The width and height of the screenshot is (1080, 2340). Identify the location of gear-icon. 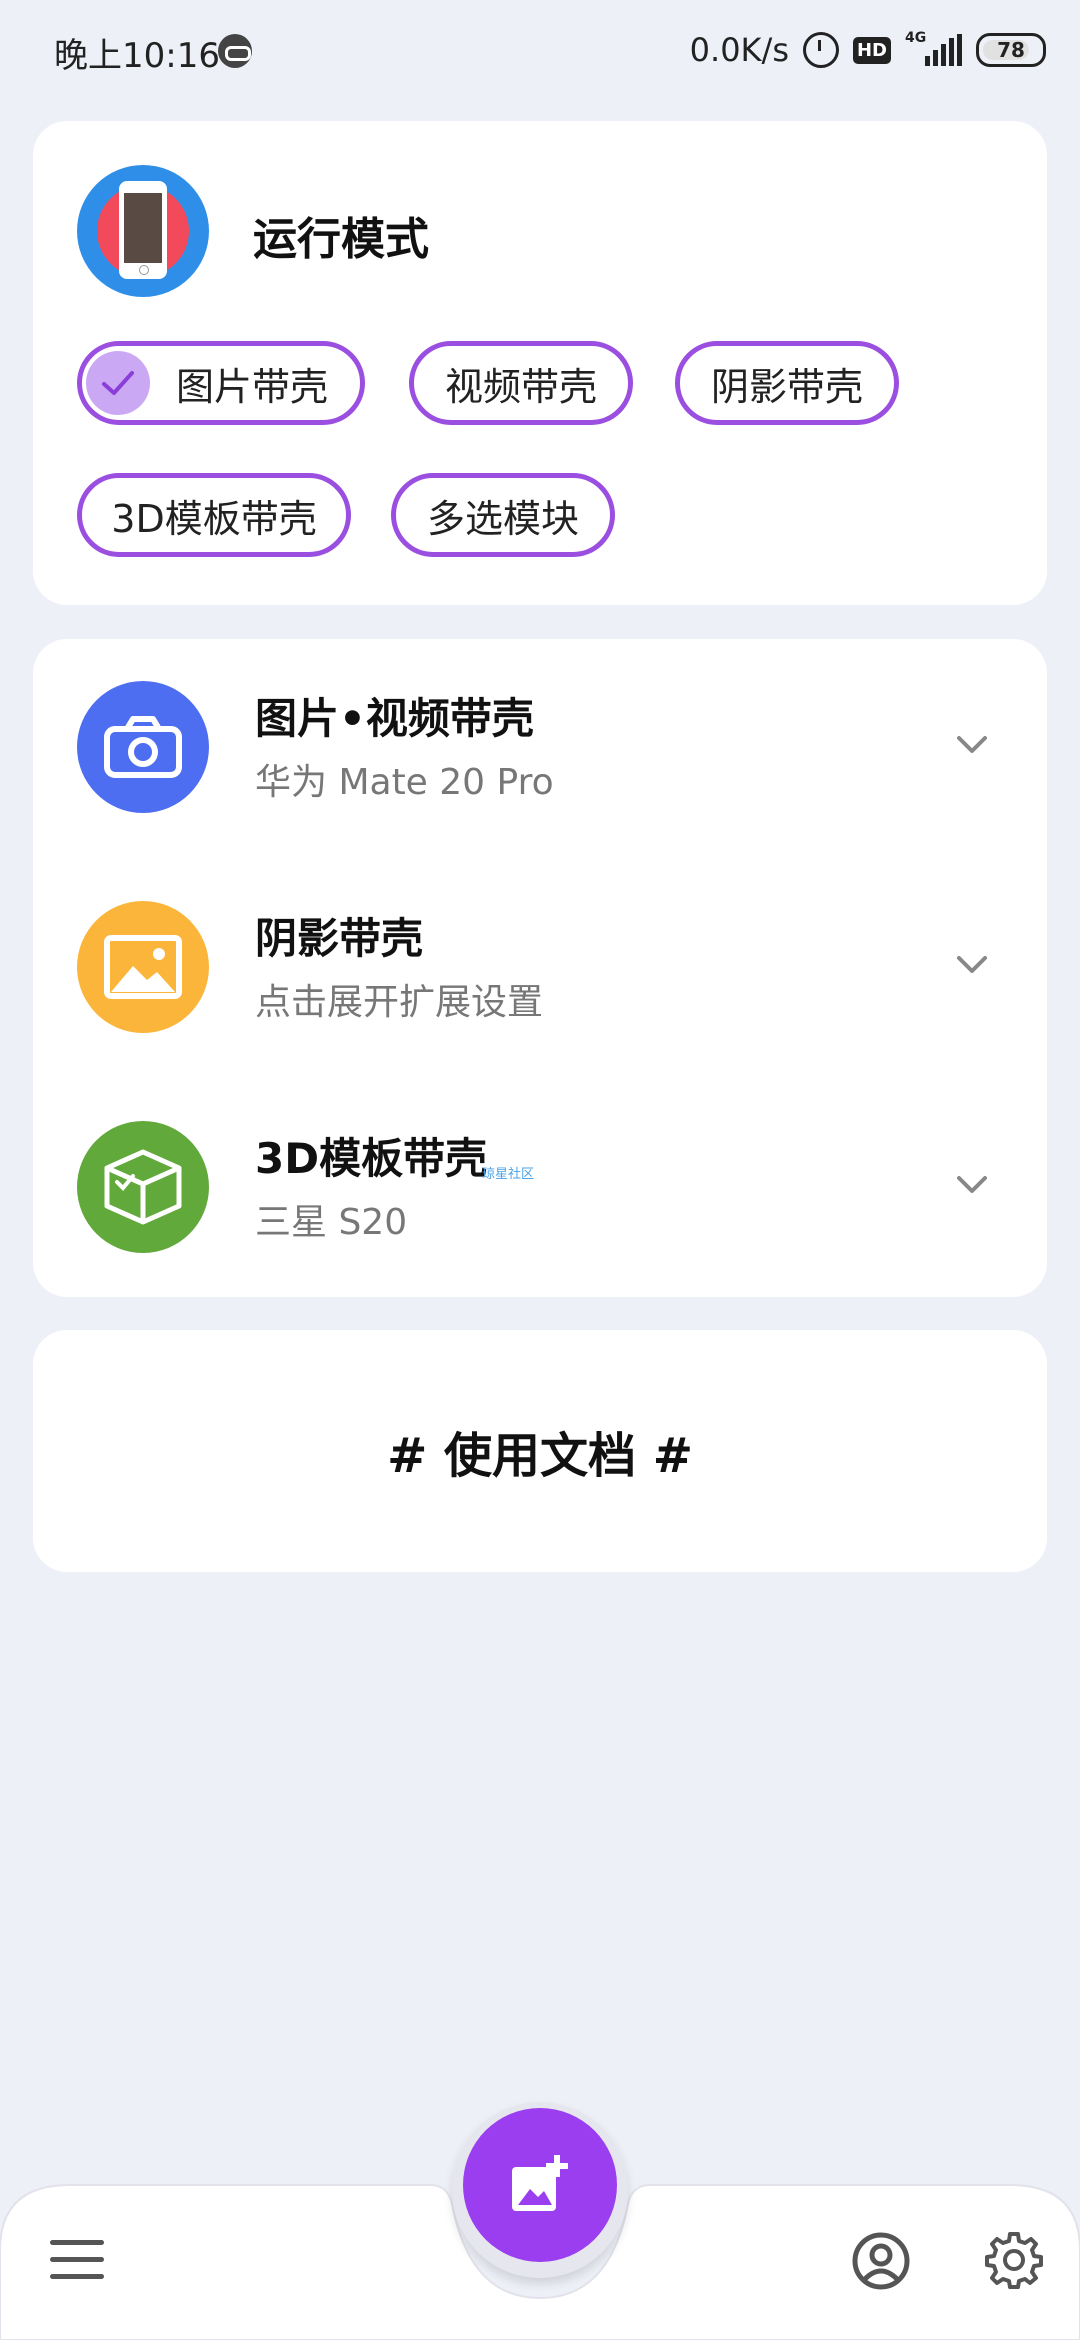
(1014, 2260).